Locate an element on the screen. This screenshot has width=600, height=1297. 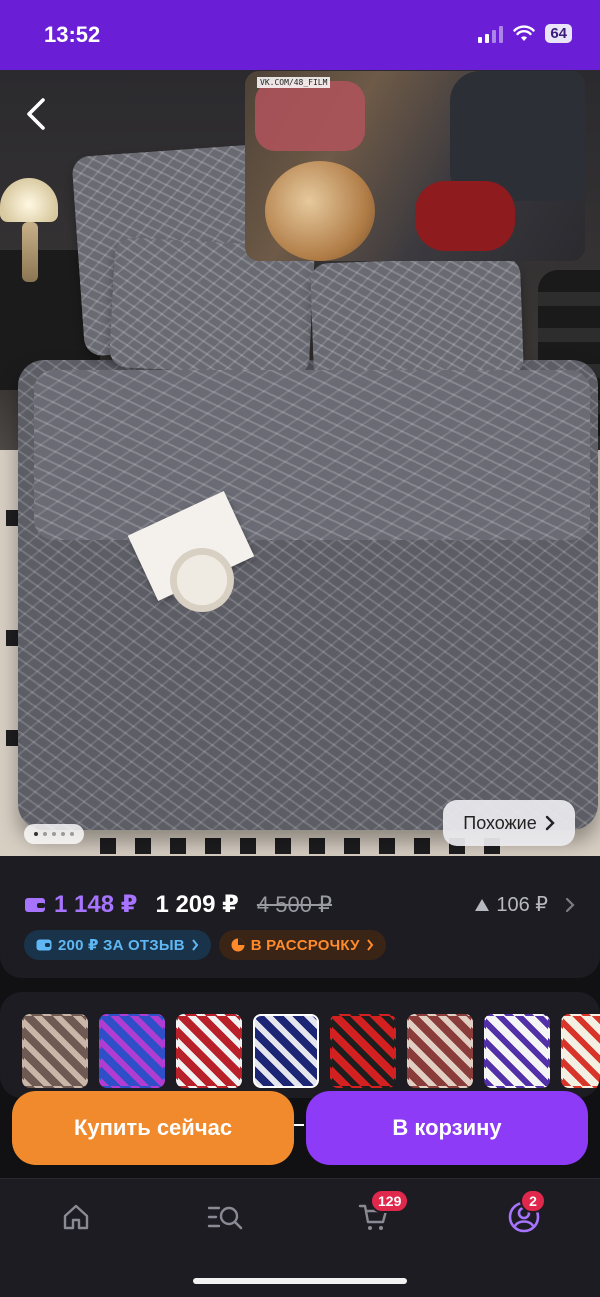
installment-label: В РАССРОЧКУ is located at coordinates (305, 945).